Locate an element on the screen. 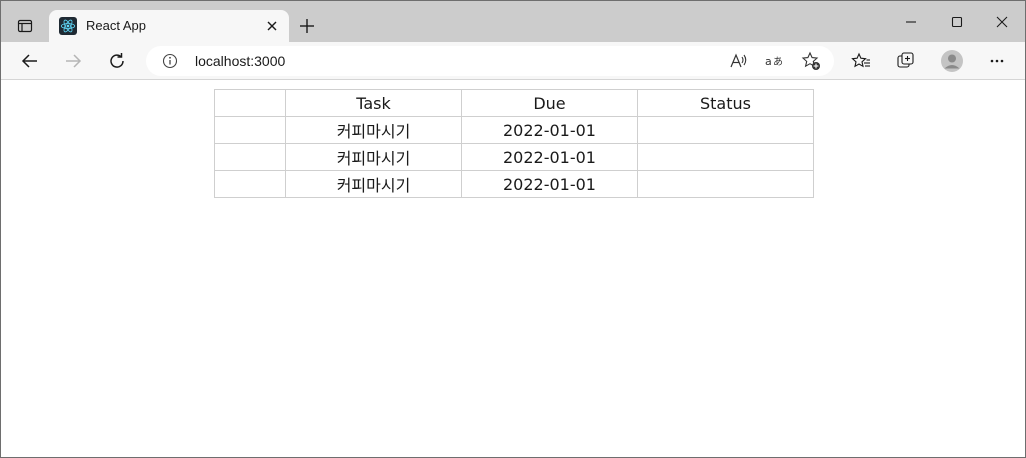  tab-title: React App is located at coordinates (116, 25).